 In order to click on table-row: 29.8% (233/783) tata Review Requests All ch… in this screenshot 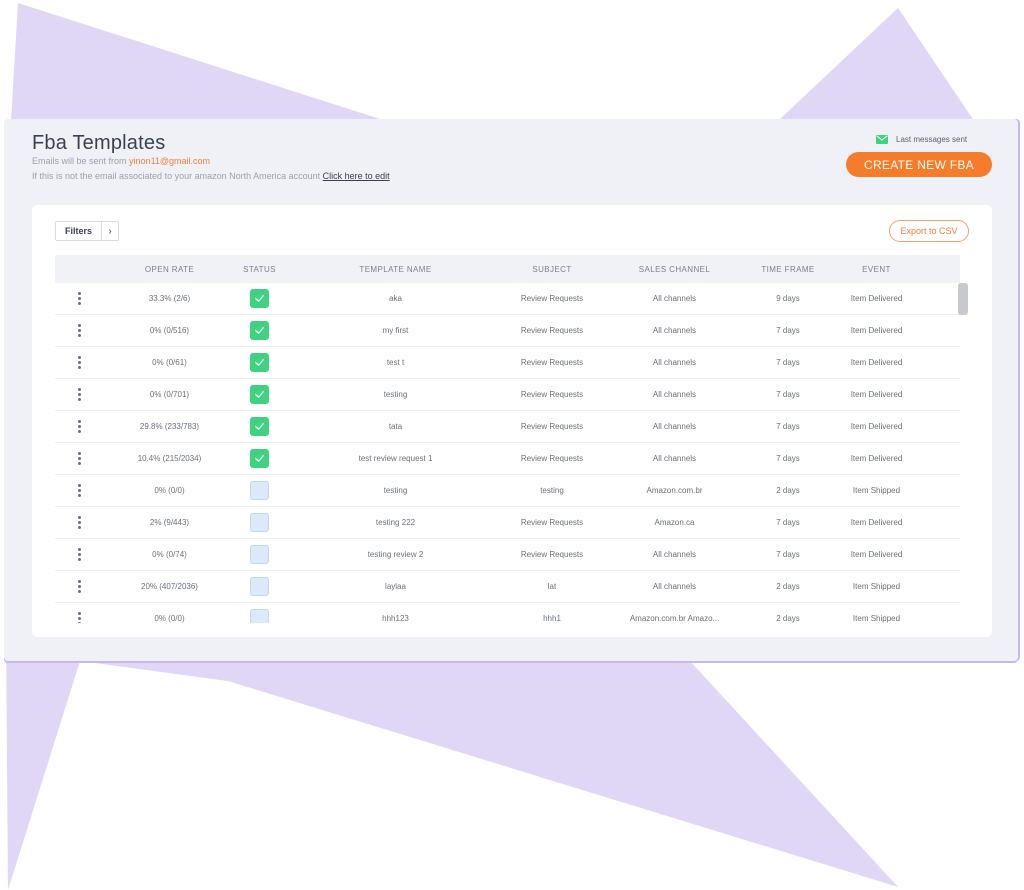, I will do `click(507, 427)`.